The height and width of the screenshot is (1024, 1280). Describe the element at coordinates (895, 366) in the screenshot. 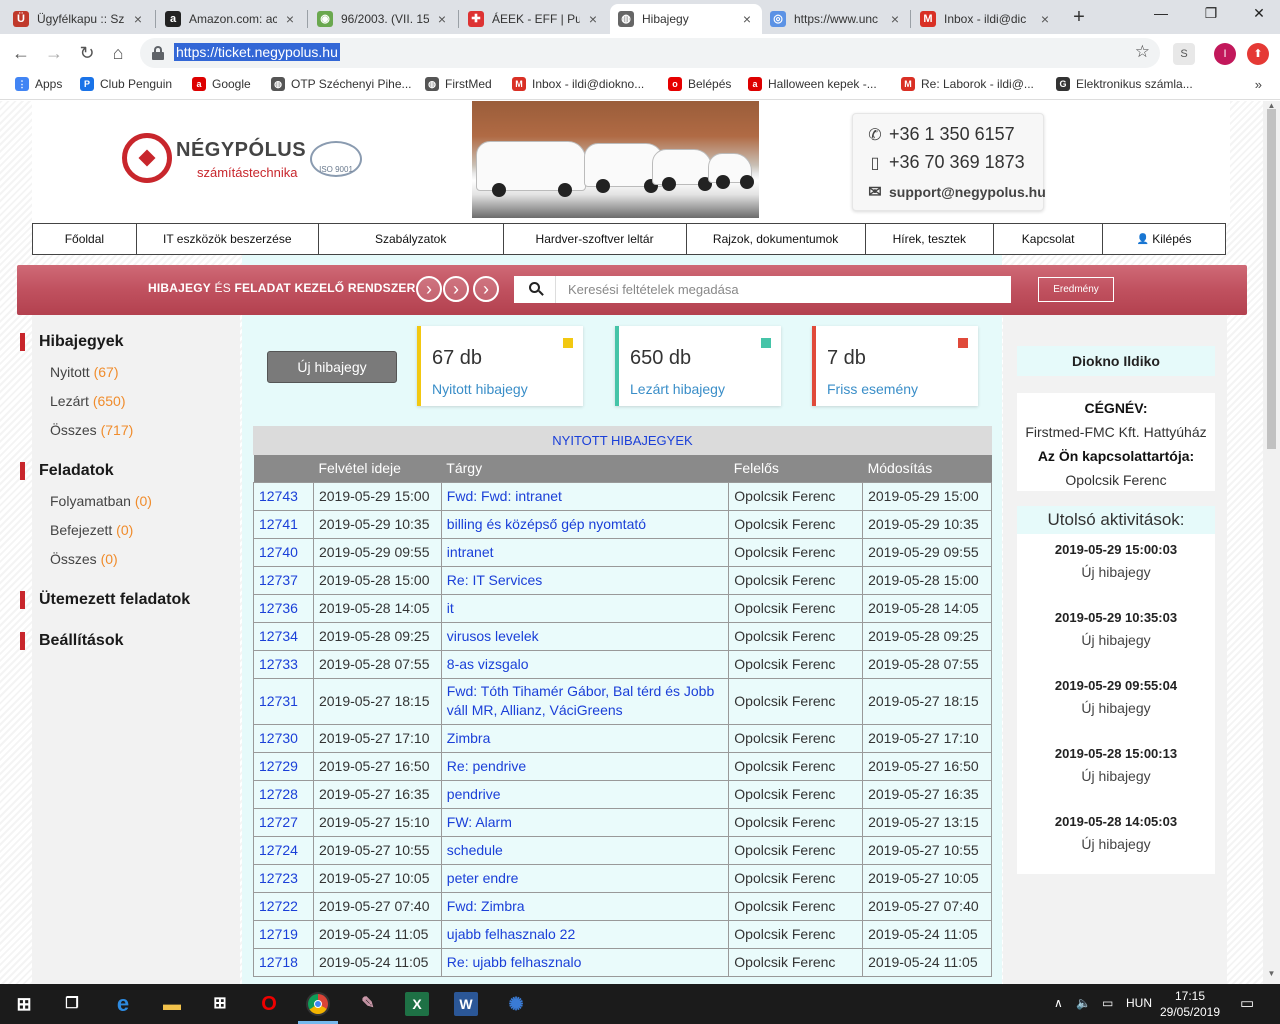

I see `stat-card: 7 db Friss esemény` at that location.